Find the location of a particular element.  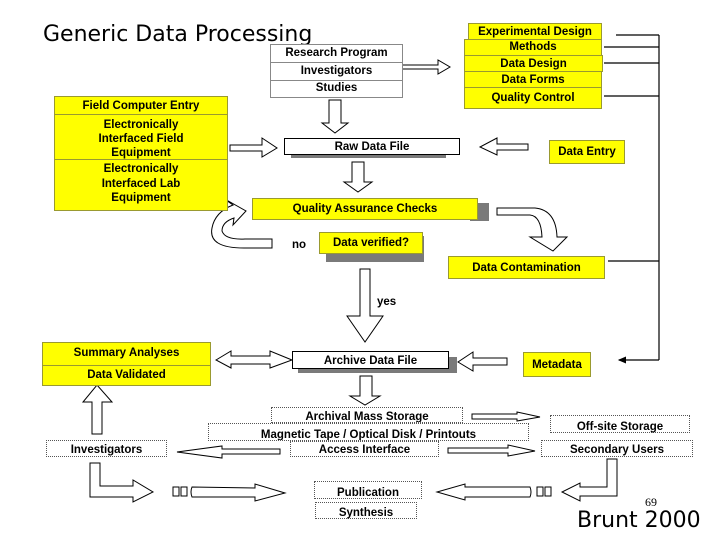

arrow-summary-archive is located at coordinates (254, 359).